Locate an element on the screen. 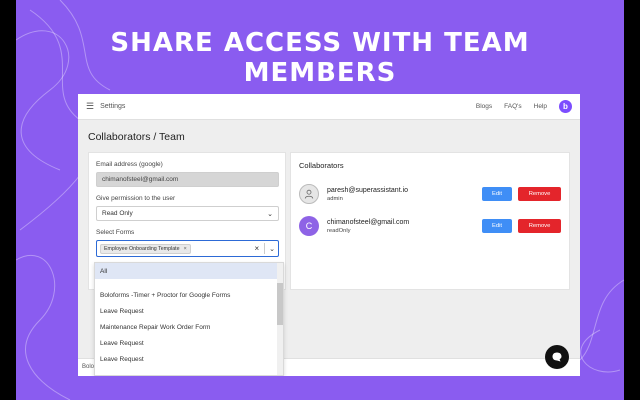  nav-faqs: FAQ's is located at coordinates (513, 106).